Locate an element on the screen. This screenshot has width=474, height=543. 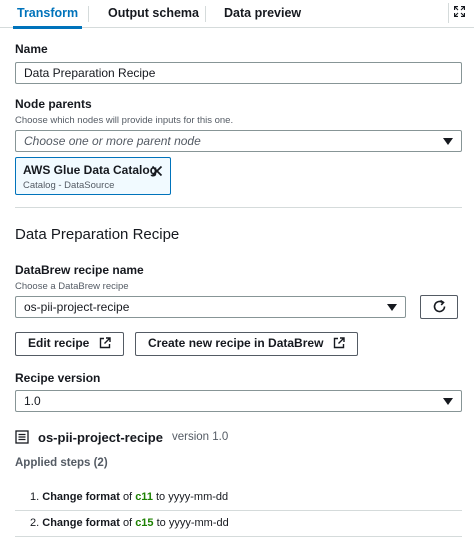
section-title: Data Preparation Recipe is located at coordinates (97, 234).